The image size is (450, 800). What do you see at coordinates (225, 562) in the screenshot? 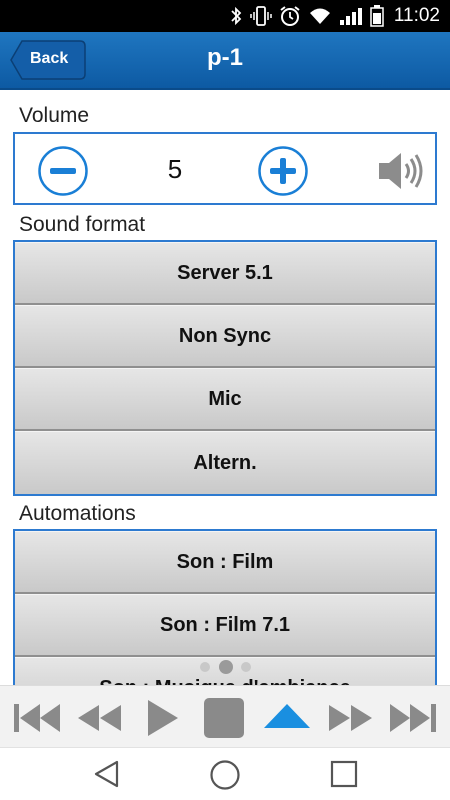
I see `automation-button-son-film: Son : Film` at bounding box center [225, 562].